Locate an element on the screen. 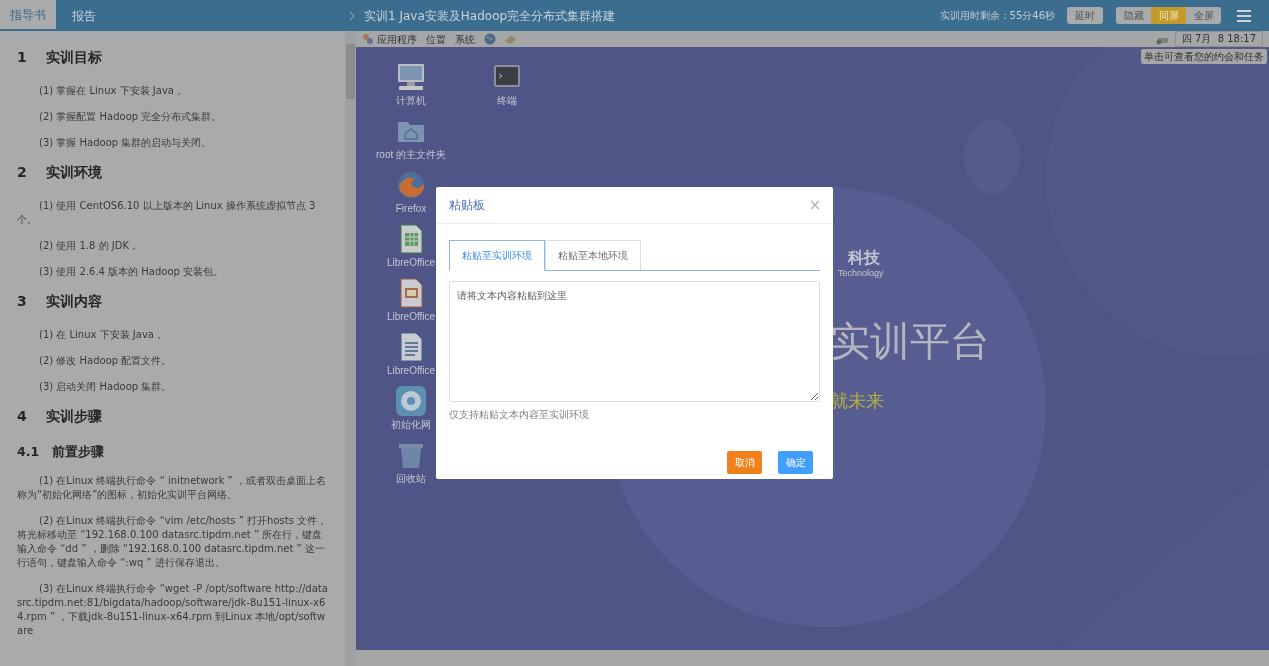  tool-icon is located at coordinates (510, 39).